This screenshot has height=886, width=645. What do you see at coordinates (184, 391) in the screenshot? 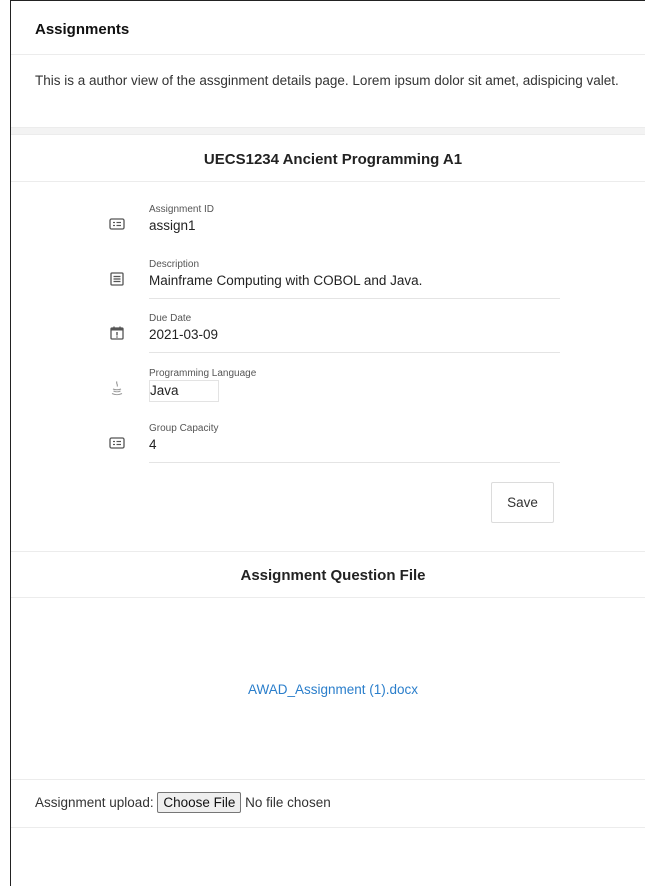
I see `programming-language-select: Java` at bounding box center [184, 391].